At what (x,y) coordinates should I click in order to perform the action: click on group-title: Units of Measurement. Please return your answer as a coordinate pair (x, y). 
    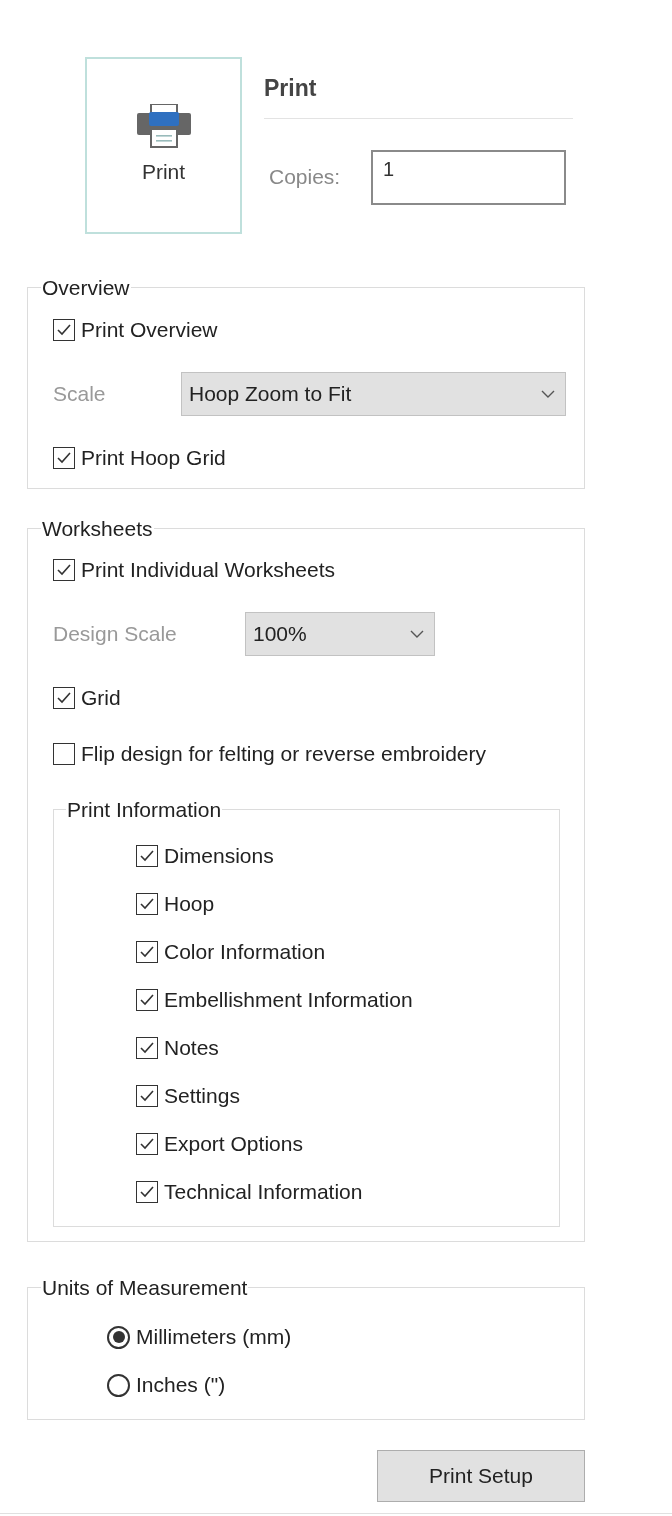
    Looking at the image, I should click on (145, 1287).